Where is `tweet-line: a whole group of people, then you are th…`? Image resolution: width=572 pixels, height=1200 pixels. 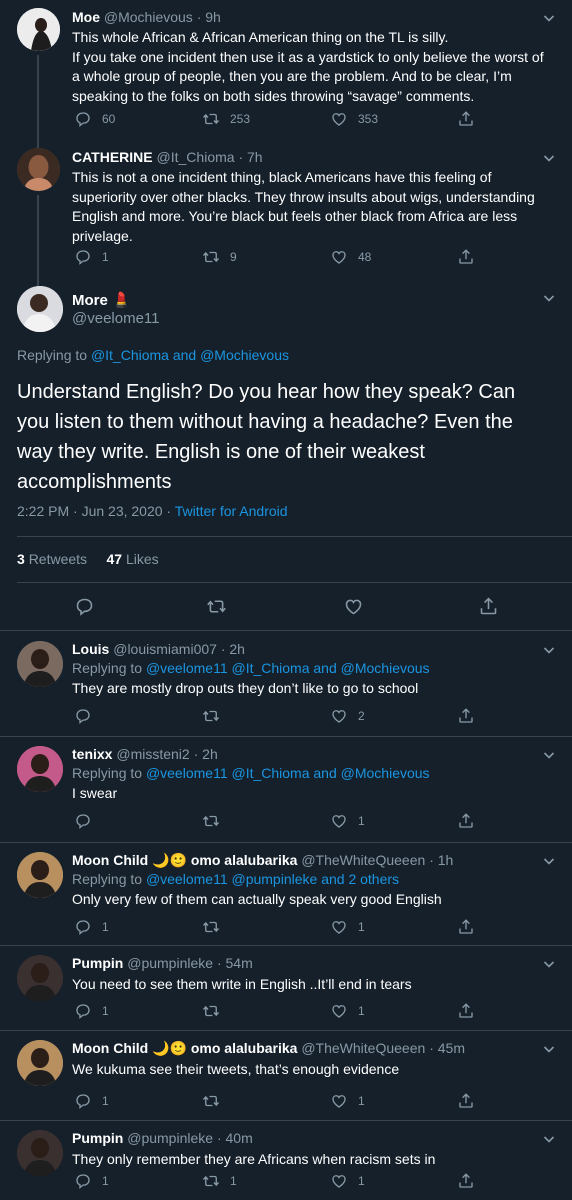 tweet-line: a whole group of people, then you are th… is located at coordinates (292, 76).